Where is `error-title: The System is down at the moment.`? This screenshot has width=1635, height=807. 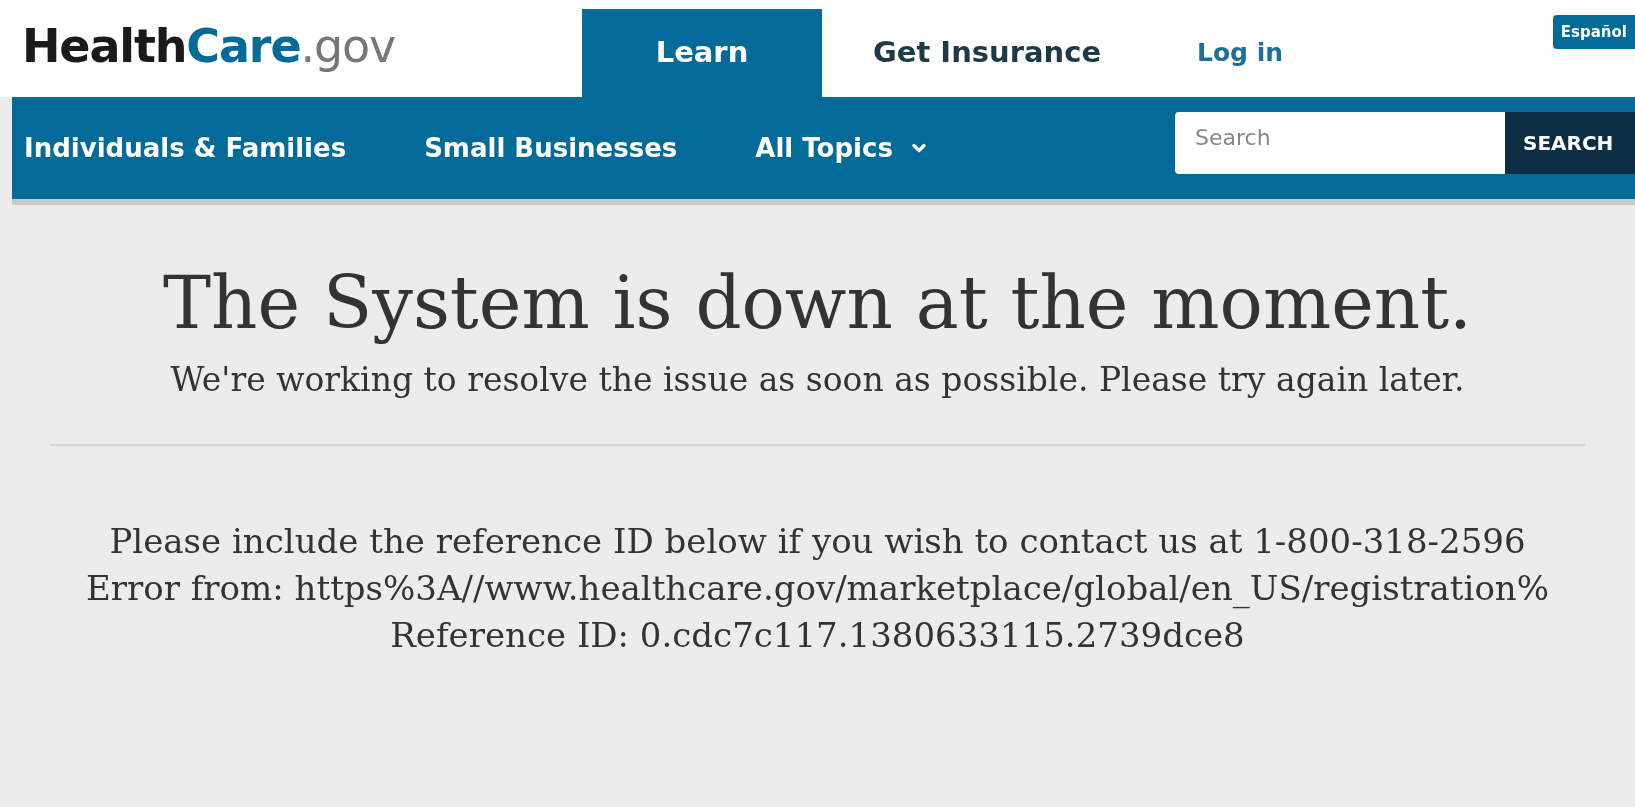 error-title: The System is down at the moment. is located at coordinates (817, 303).